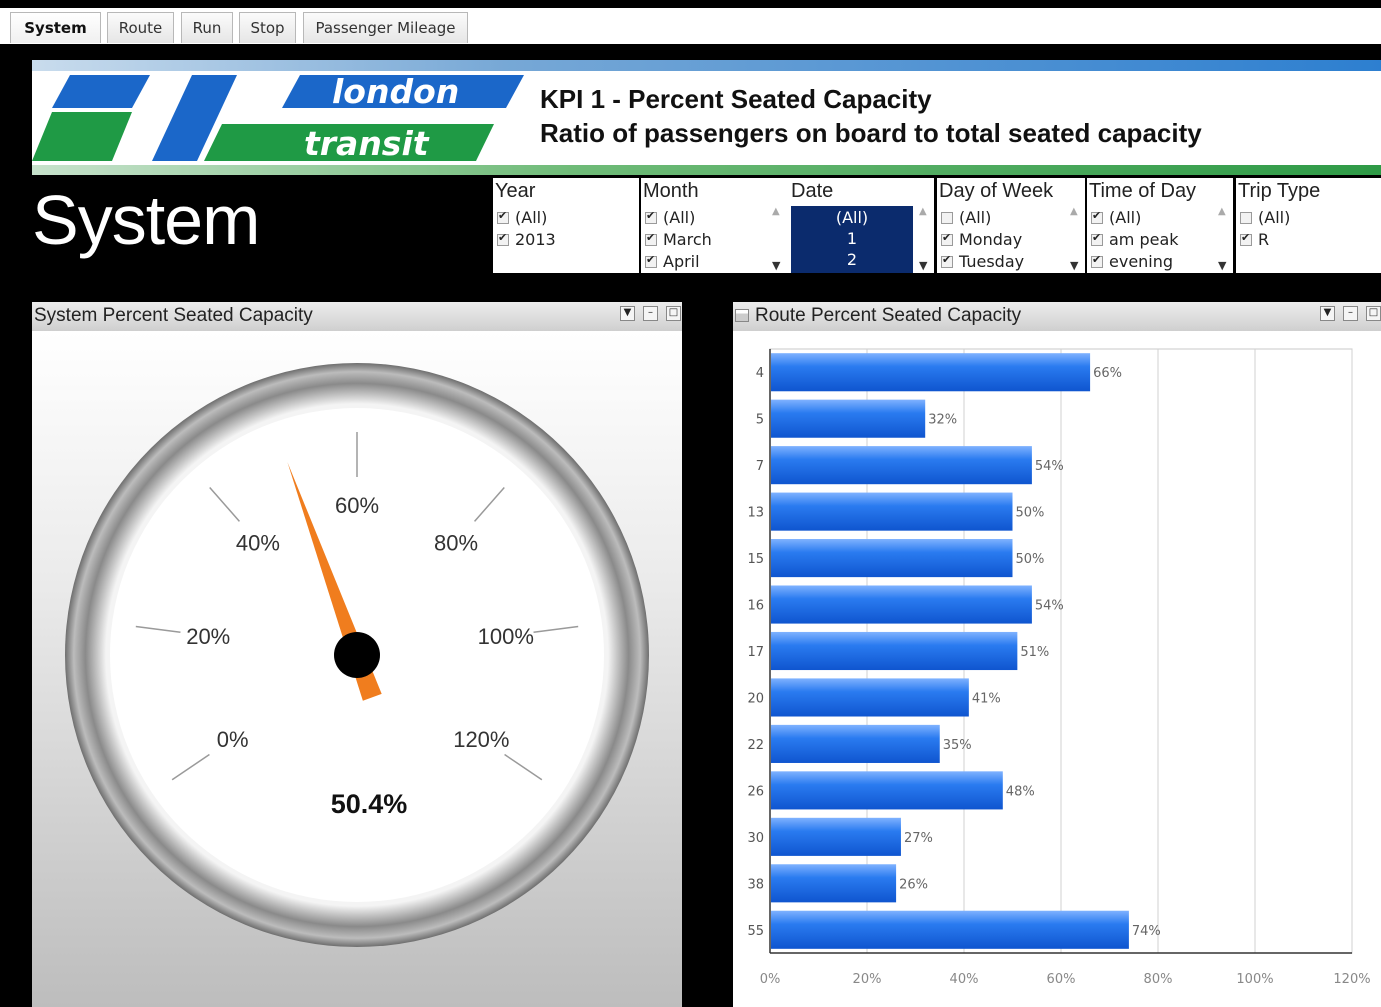  What do you see at coordinates (140, 27) in the screenshot?
I see `tab-route: Route` at bounding box center [140, 27].